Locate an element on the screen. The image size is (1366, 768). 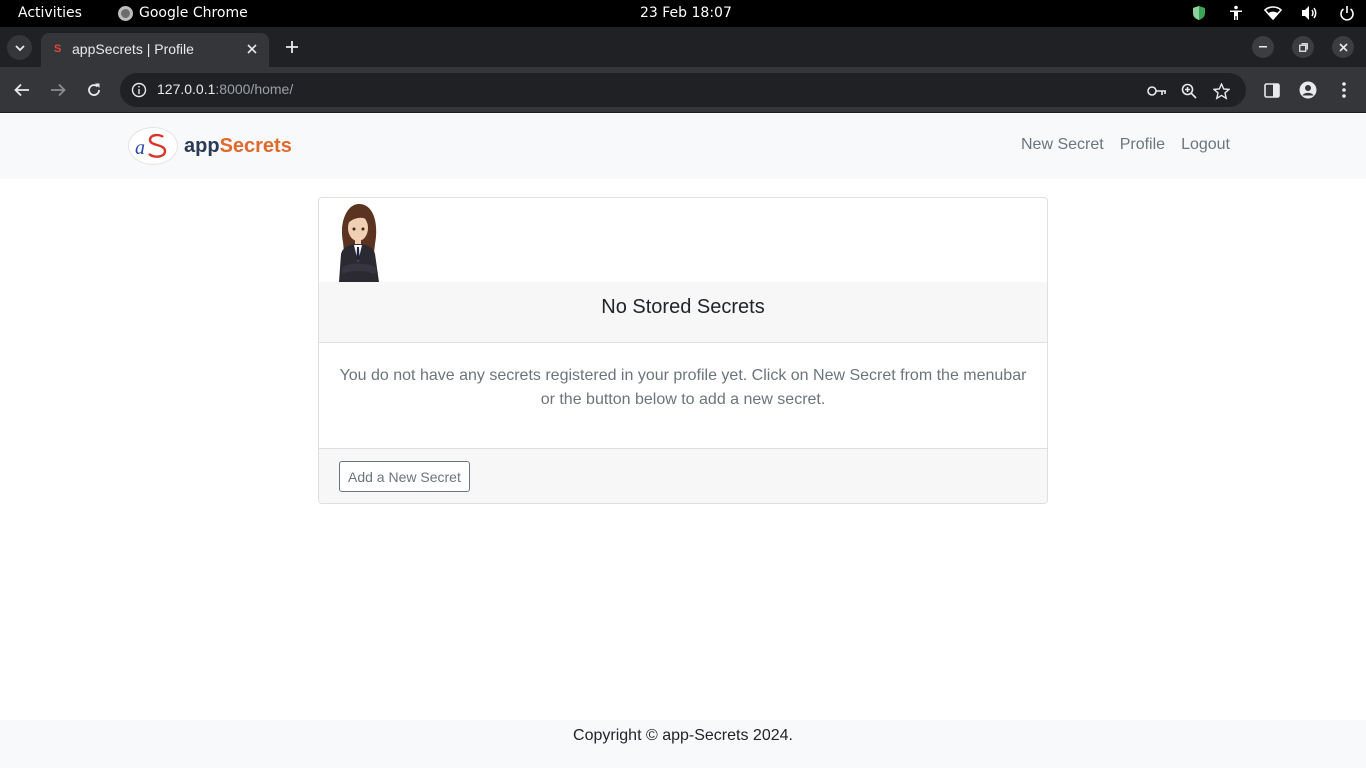
close-icon is located at coordinates (1343, 47).